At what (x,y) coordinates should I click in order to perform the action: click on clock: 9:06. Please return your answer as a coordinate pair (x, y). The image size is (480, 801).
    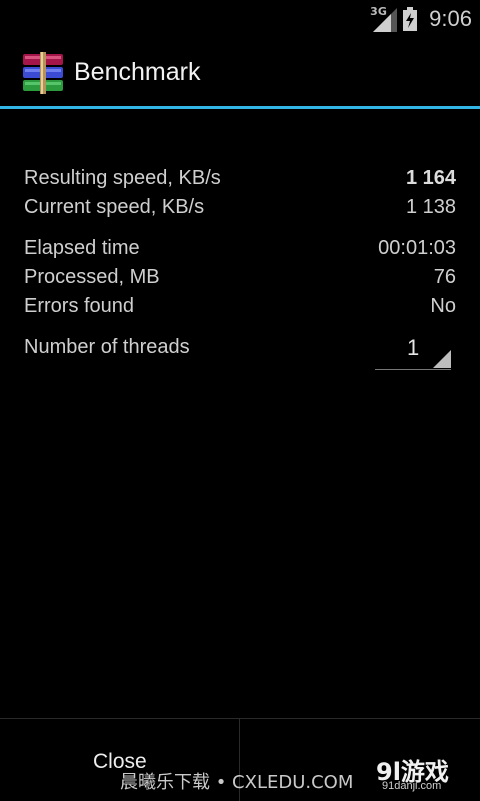
    Looking at the image, I should click on (450, 18).